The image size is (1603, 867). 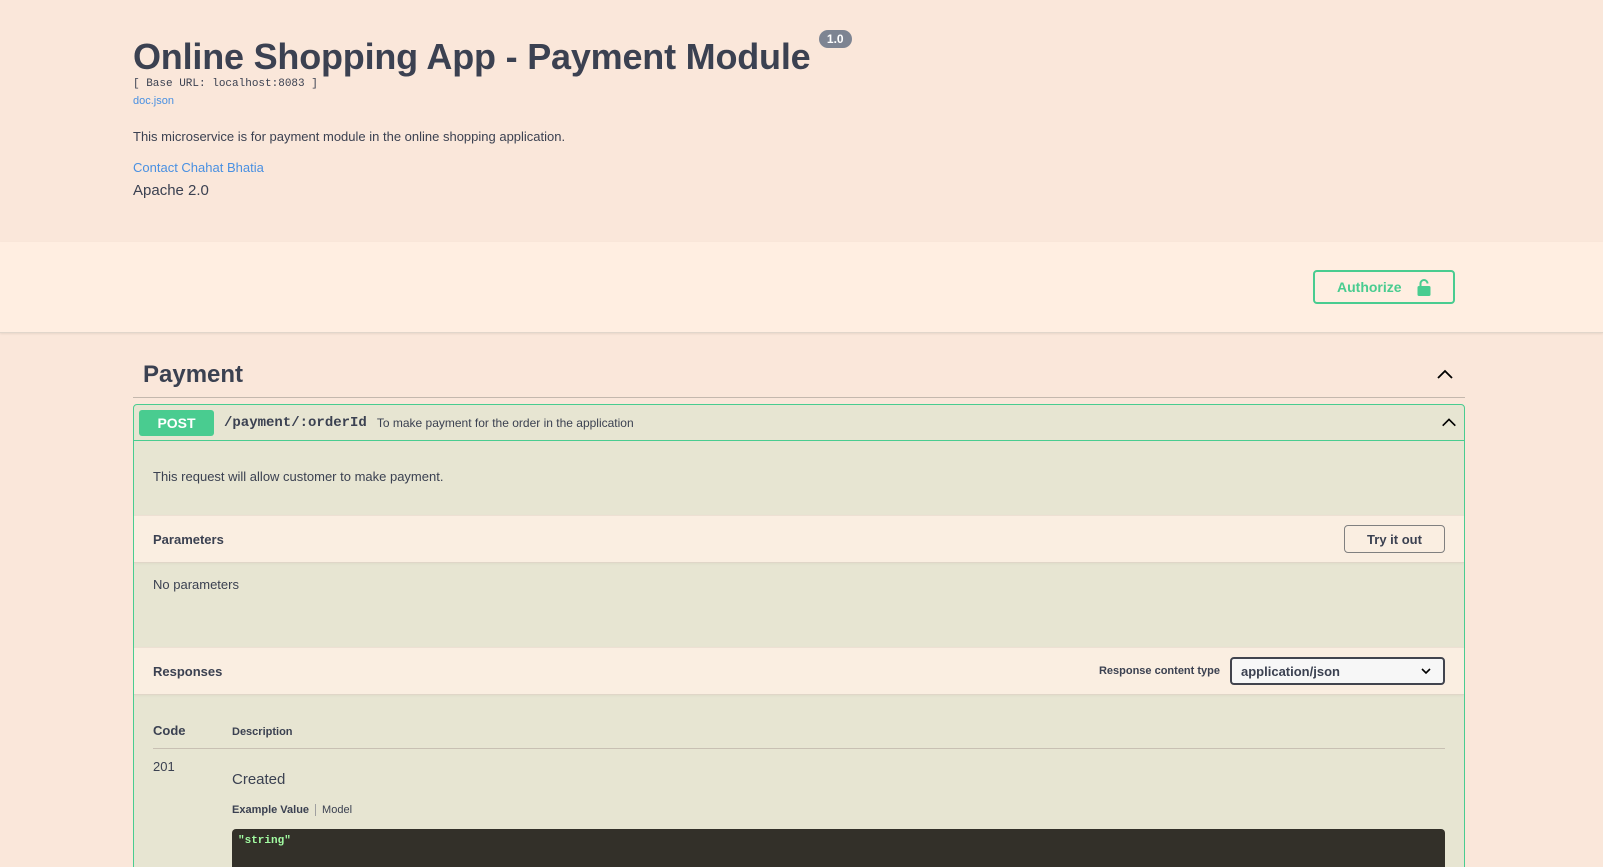 I want to click on responses-title: Responses, so click(x=188, y=671).